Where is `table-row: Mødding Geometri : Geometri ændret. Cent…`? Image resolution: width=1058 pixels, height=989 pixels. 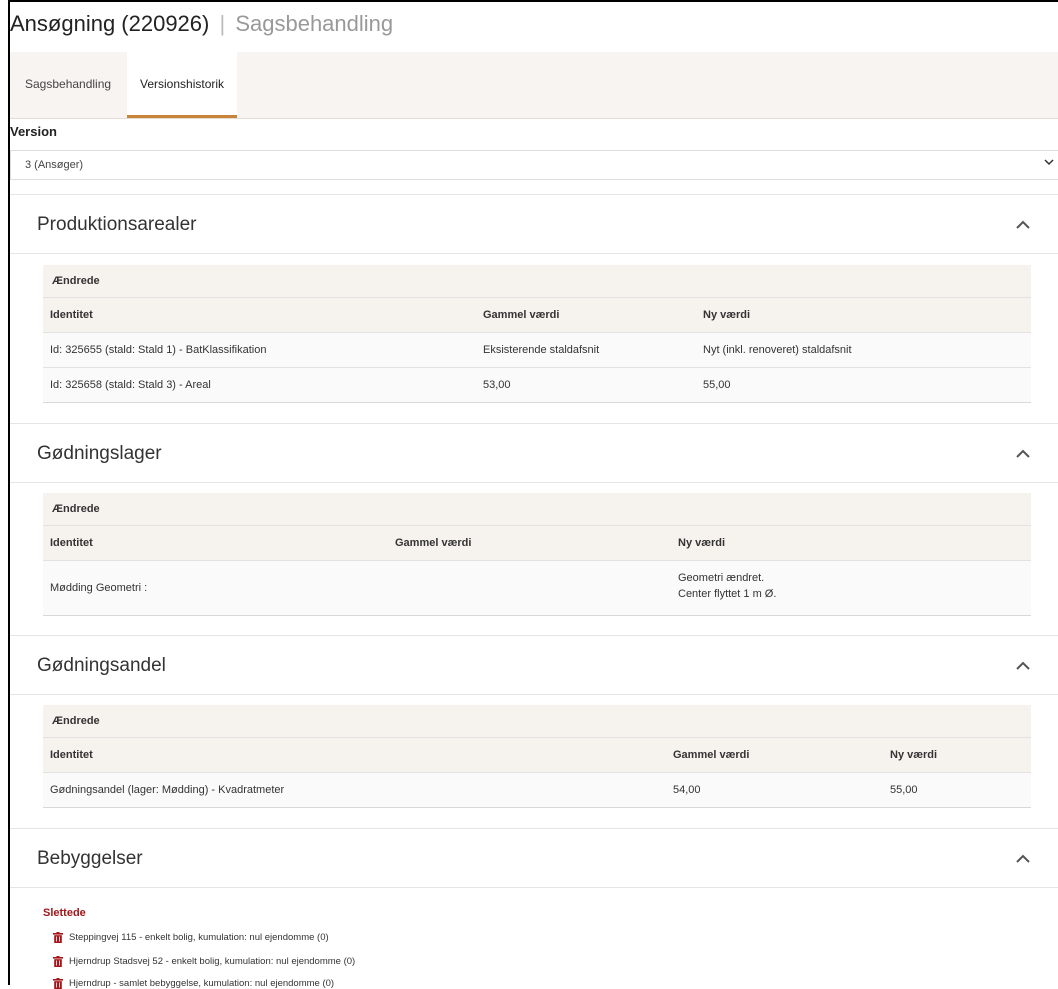 table-row: Mødding Geometri : Geometri ændret. Cent… is located at coordinates (537, 587).